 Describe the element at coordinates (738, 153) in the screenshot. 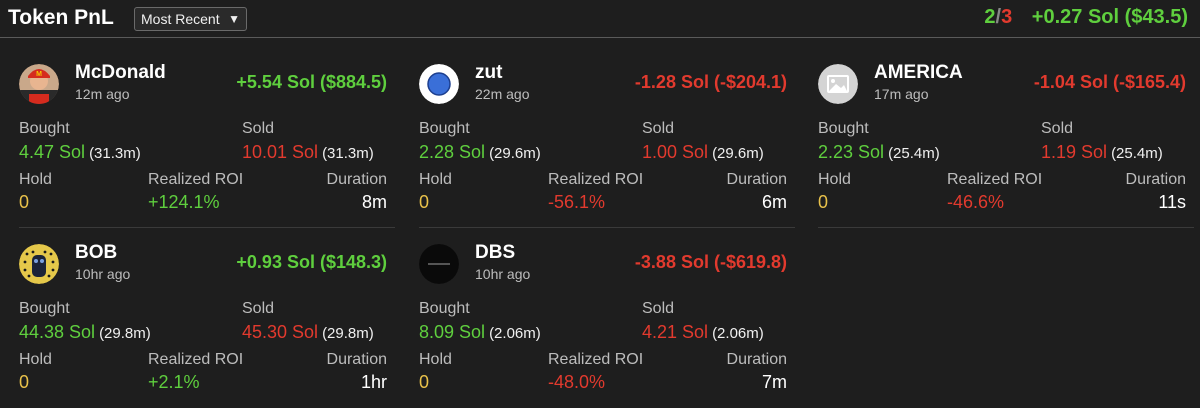

I see `sold-mcap: (29.6m)` at that location.